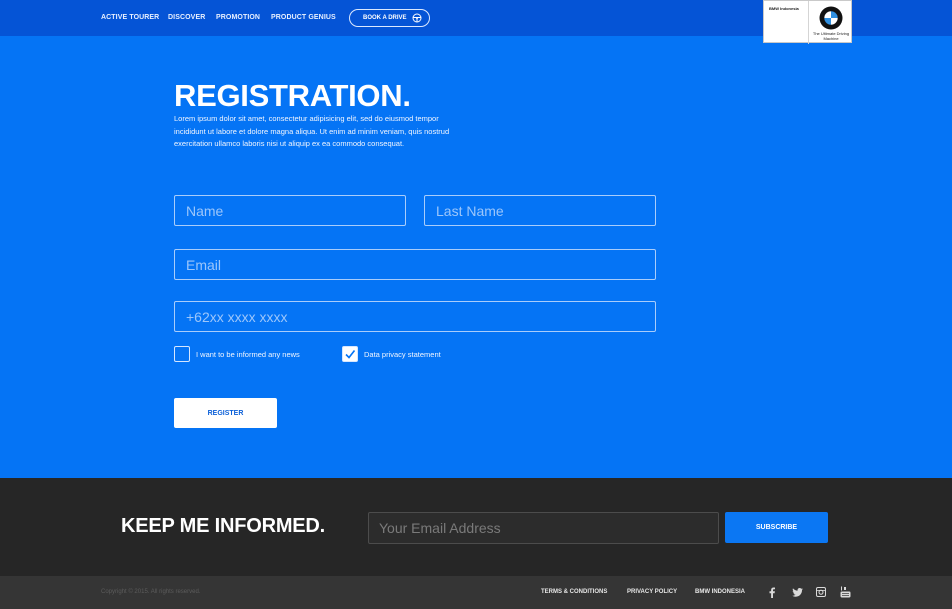 This screenshot has height=609, width=952. Describe the element at coordinates (238, 17) in the screenshot. I see `nav-item-promotion: PROMOTION` at that location.